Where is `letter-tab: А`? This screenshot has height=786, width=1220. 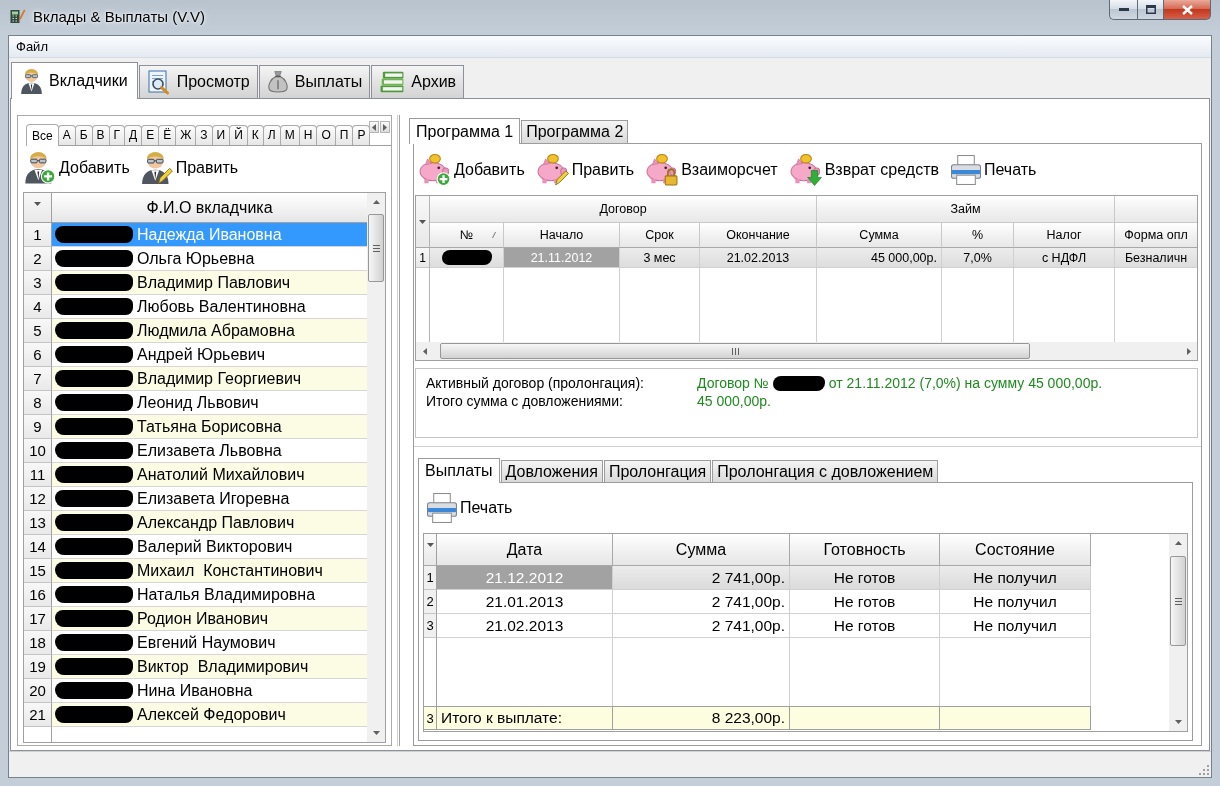
letter-tab: А is located at coordinates (66, 135).